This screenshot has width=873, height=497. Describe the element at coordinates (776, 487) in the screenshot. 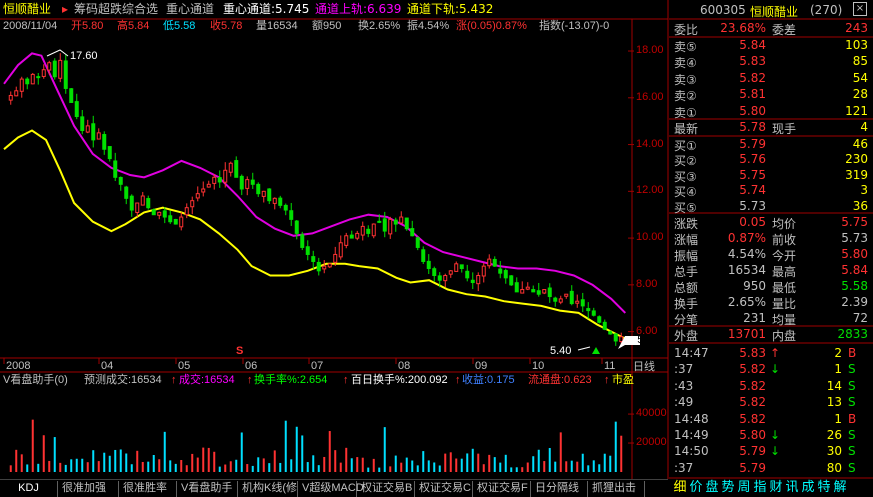

I see `right-tab: 财` at that location.